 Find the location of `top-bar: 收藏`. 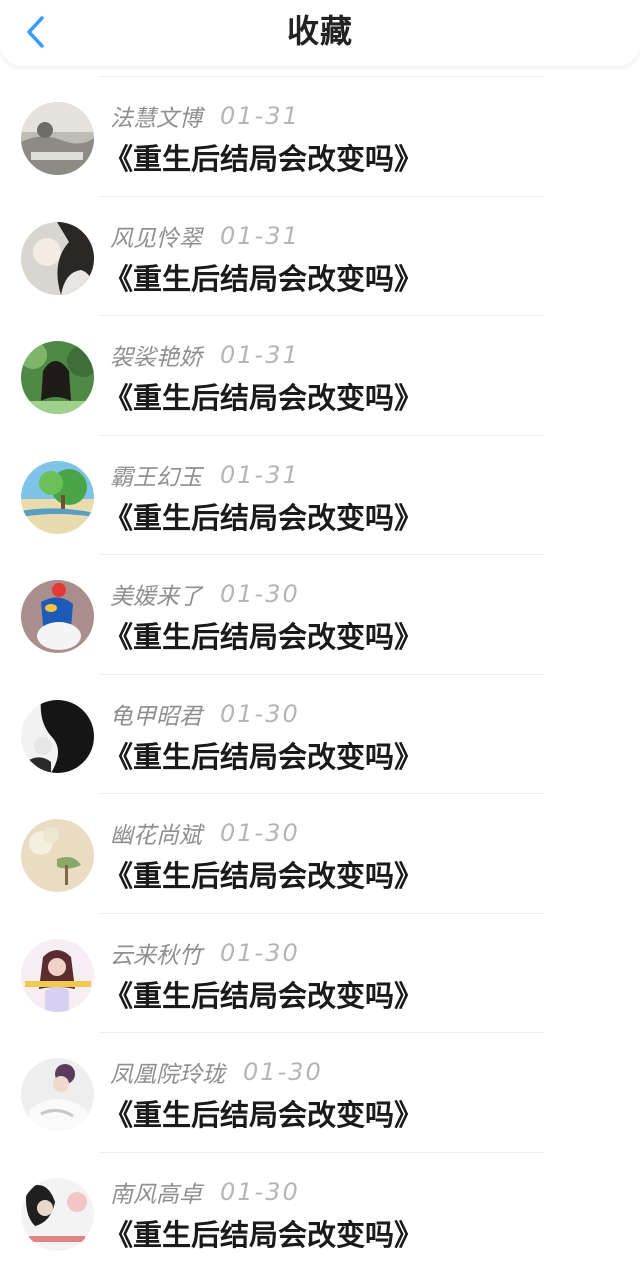

top-bar: 收藏 is located at coordinates (320, 33).